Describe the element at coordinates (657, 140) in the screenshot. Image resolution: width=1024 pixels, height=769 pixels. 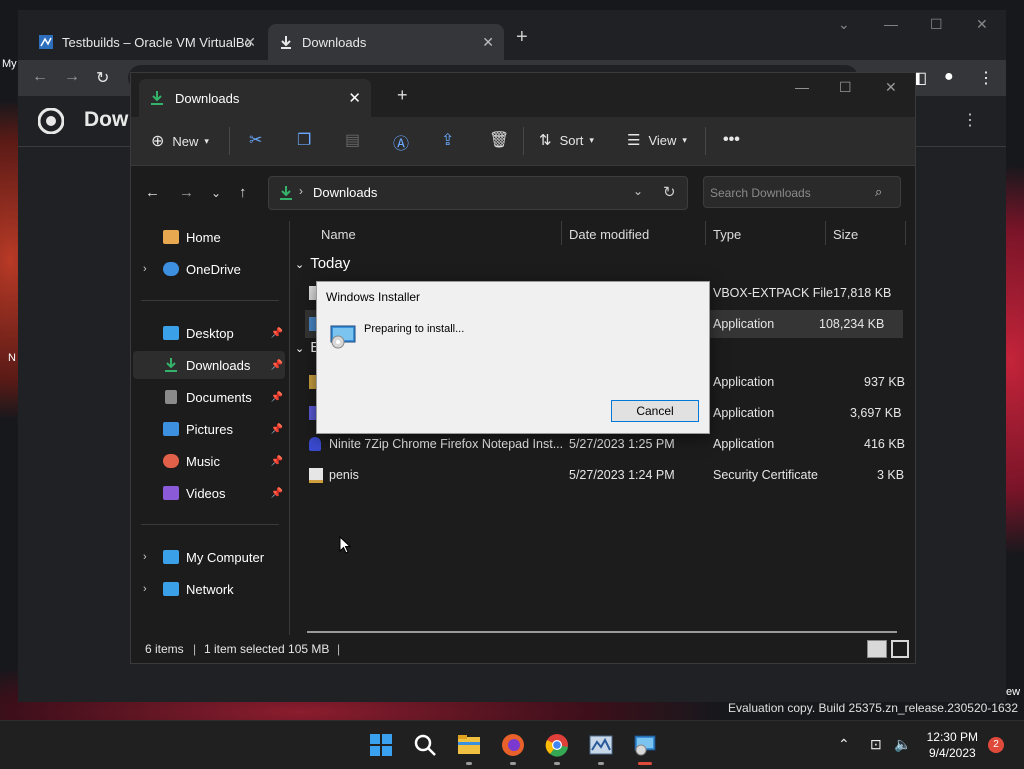
I see `view-button: ☰ View ▾` at that location.